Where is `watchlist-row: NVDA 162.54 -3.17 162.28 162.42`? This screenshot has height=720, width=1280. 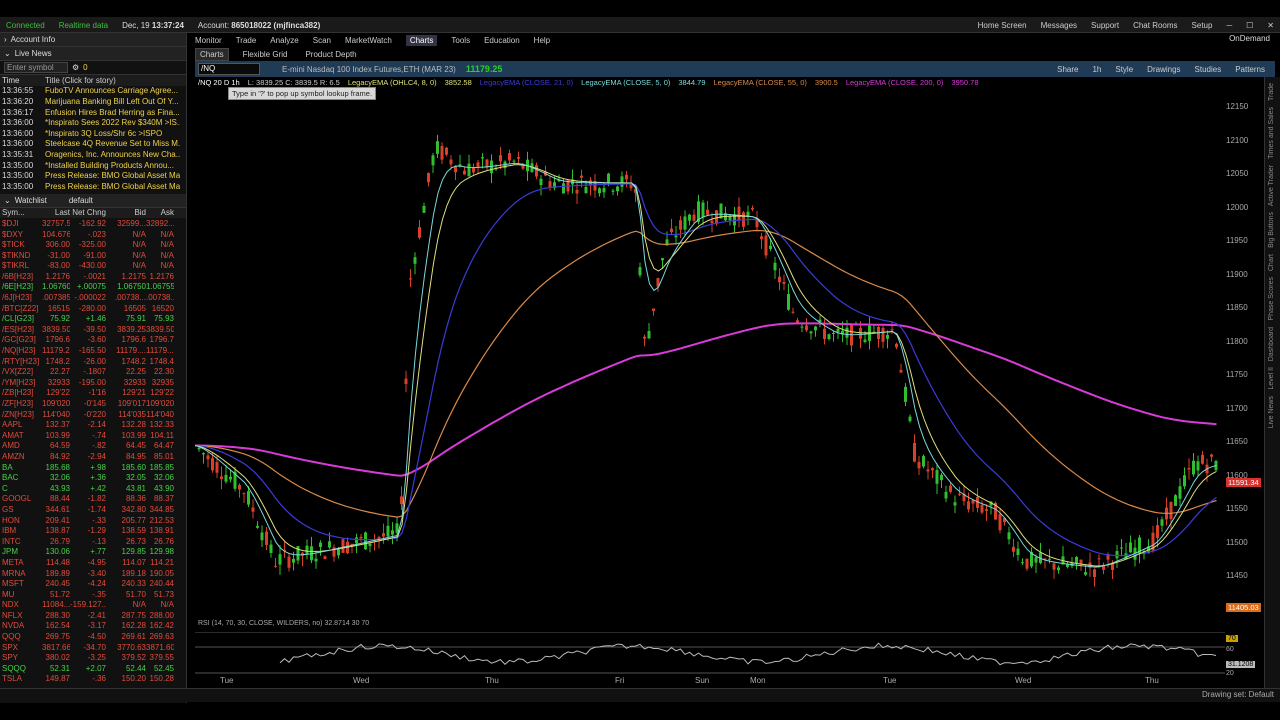
watchlist-row: NVDA 162.54 -3.17 162.28 162.42 is located at coordinates (93, 626).